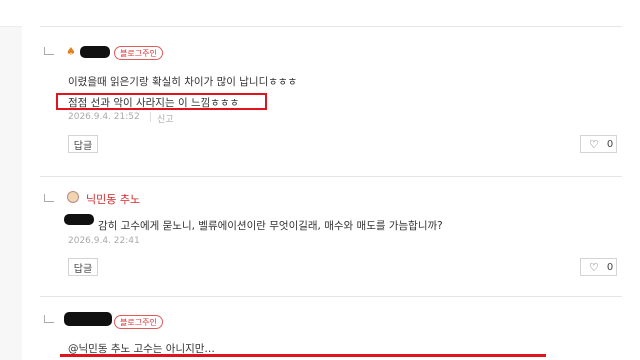 The image size is (640, 360). What do you see at coordinates (303, 355) in the screenshot?
I see `highlight-box` at bounding box center [303, 355].